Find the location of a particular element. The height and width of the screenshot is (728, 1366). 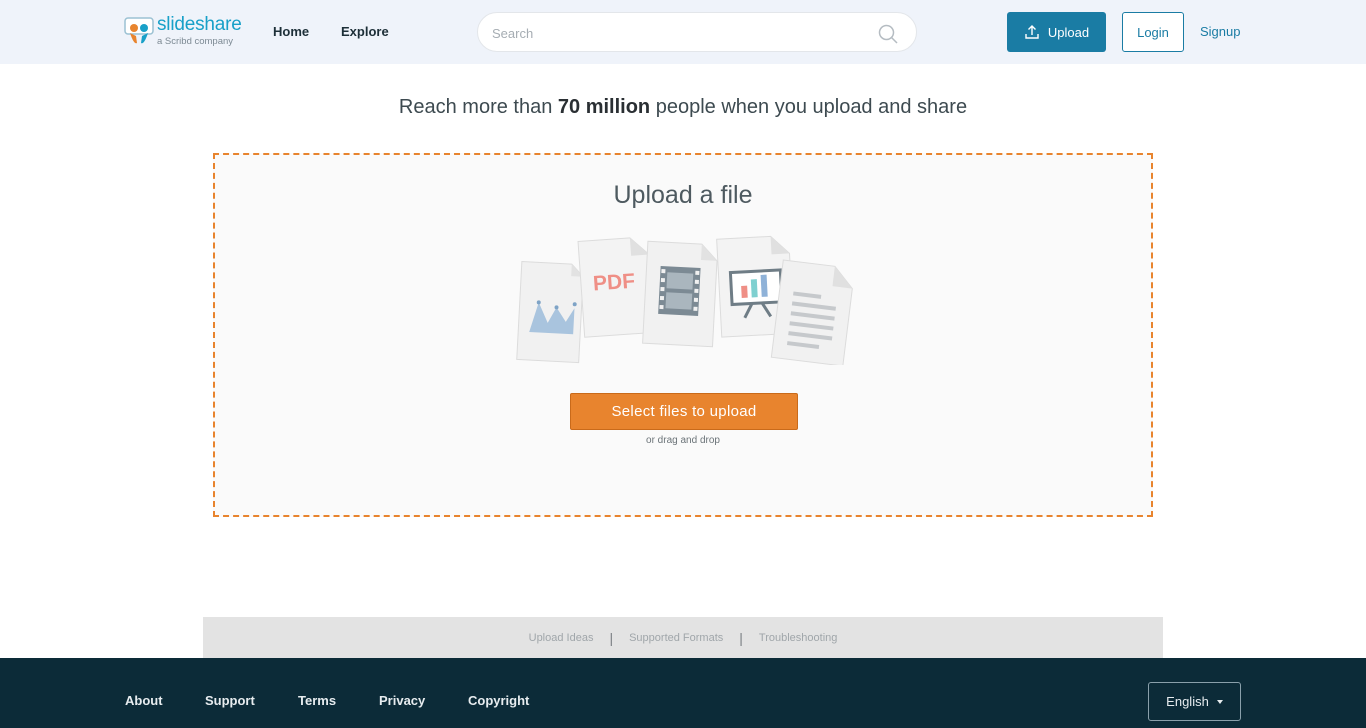

upload-button-label: Upload is located at coordinates (1068, 32).